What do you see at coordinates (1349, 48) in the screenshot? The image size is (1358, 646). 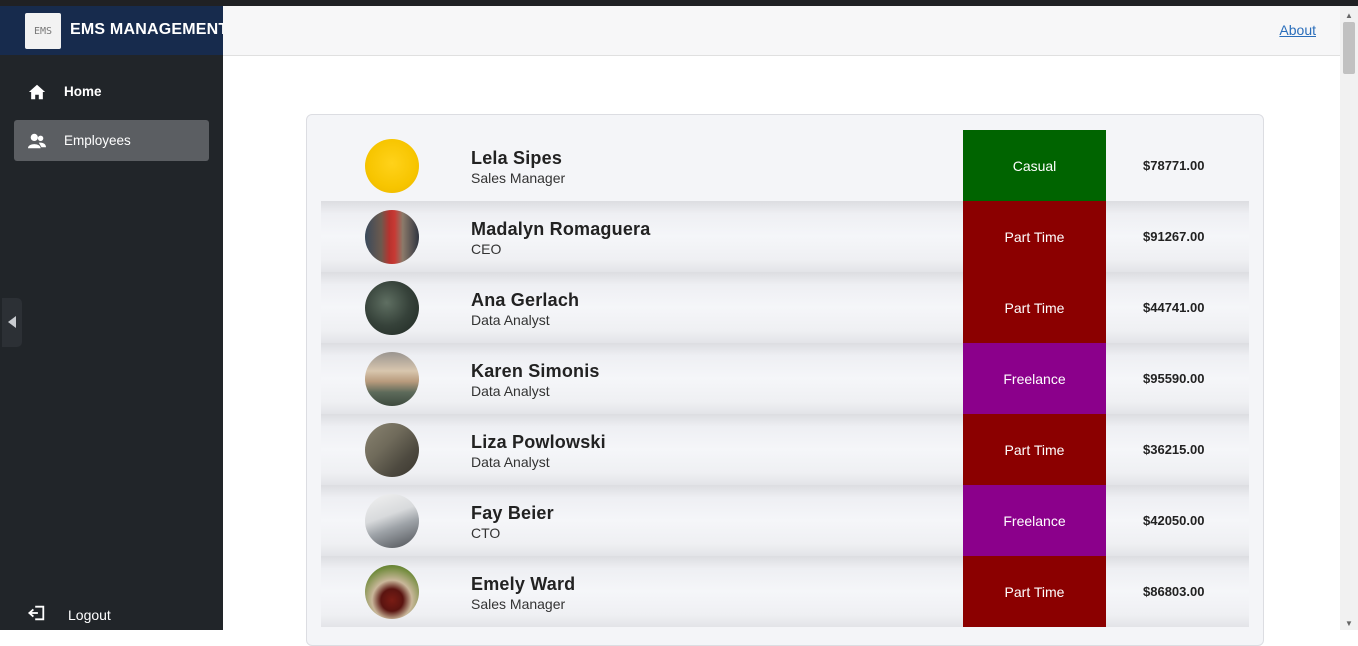 I see `scroll-thumb` at bounding box center [1349, 48].